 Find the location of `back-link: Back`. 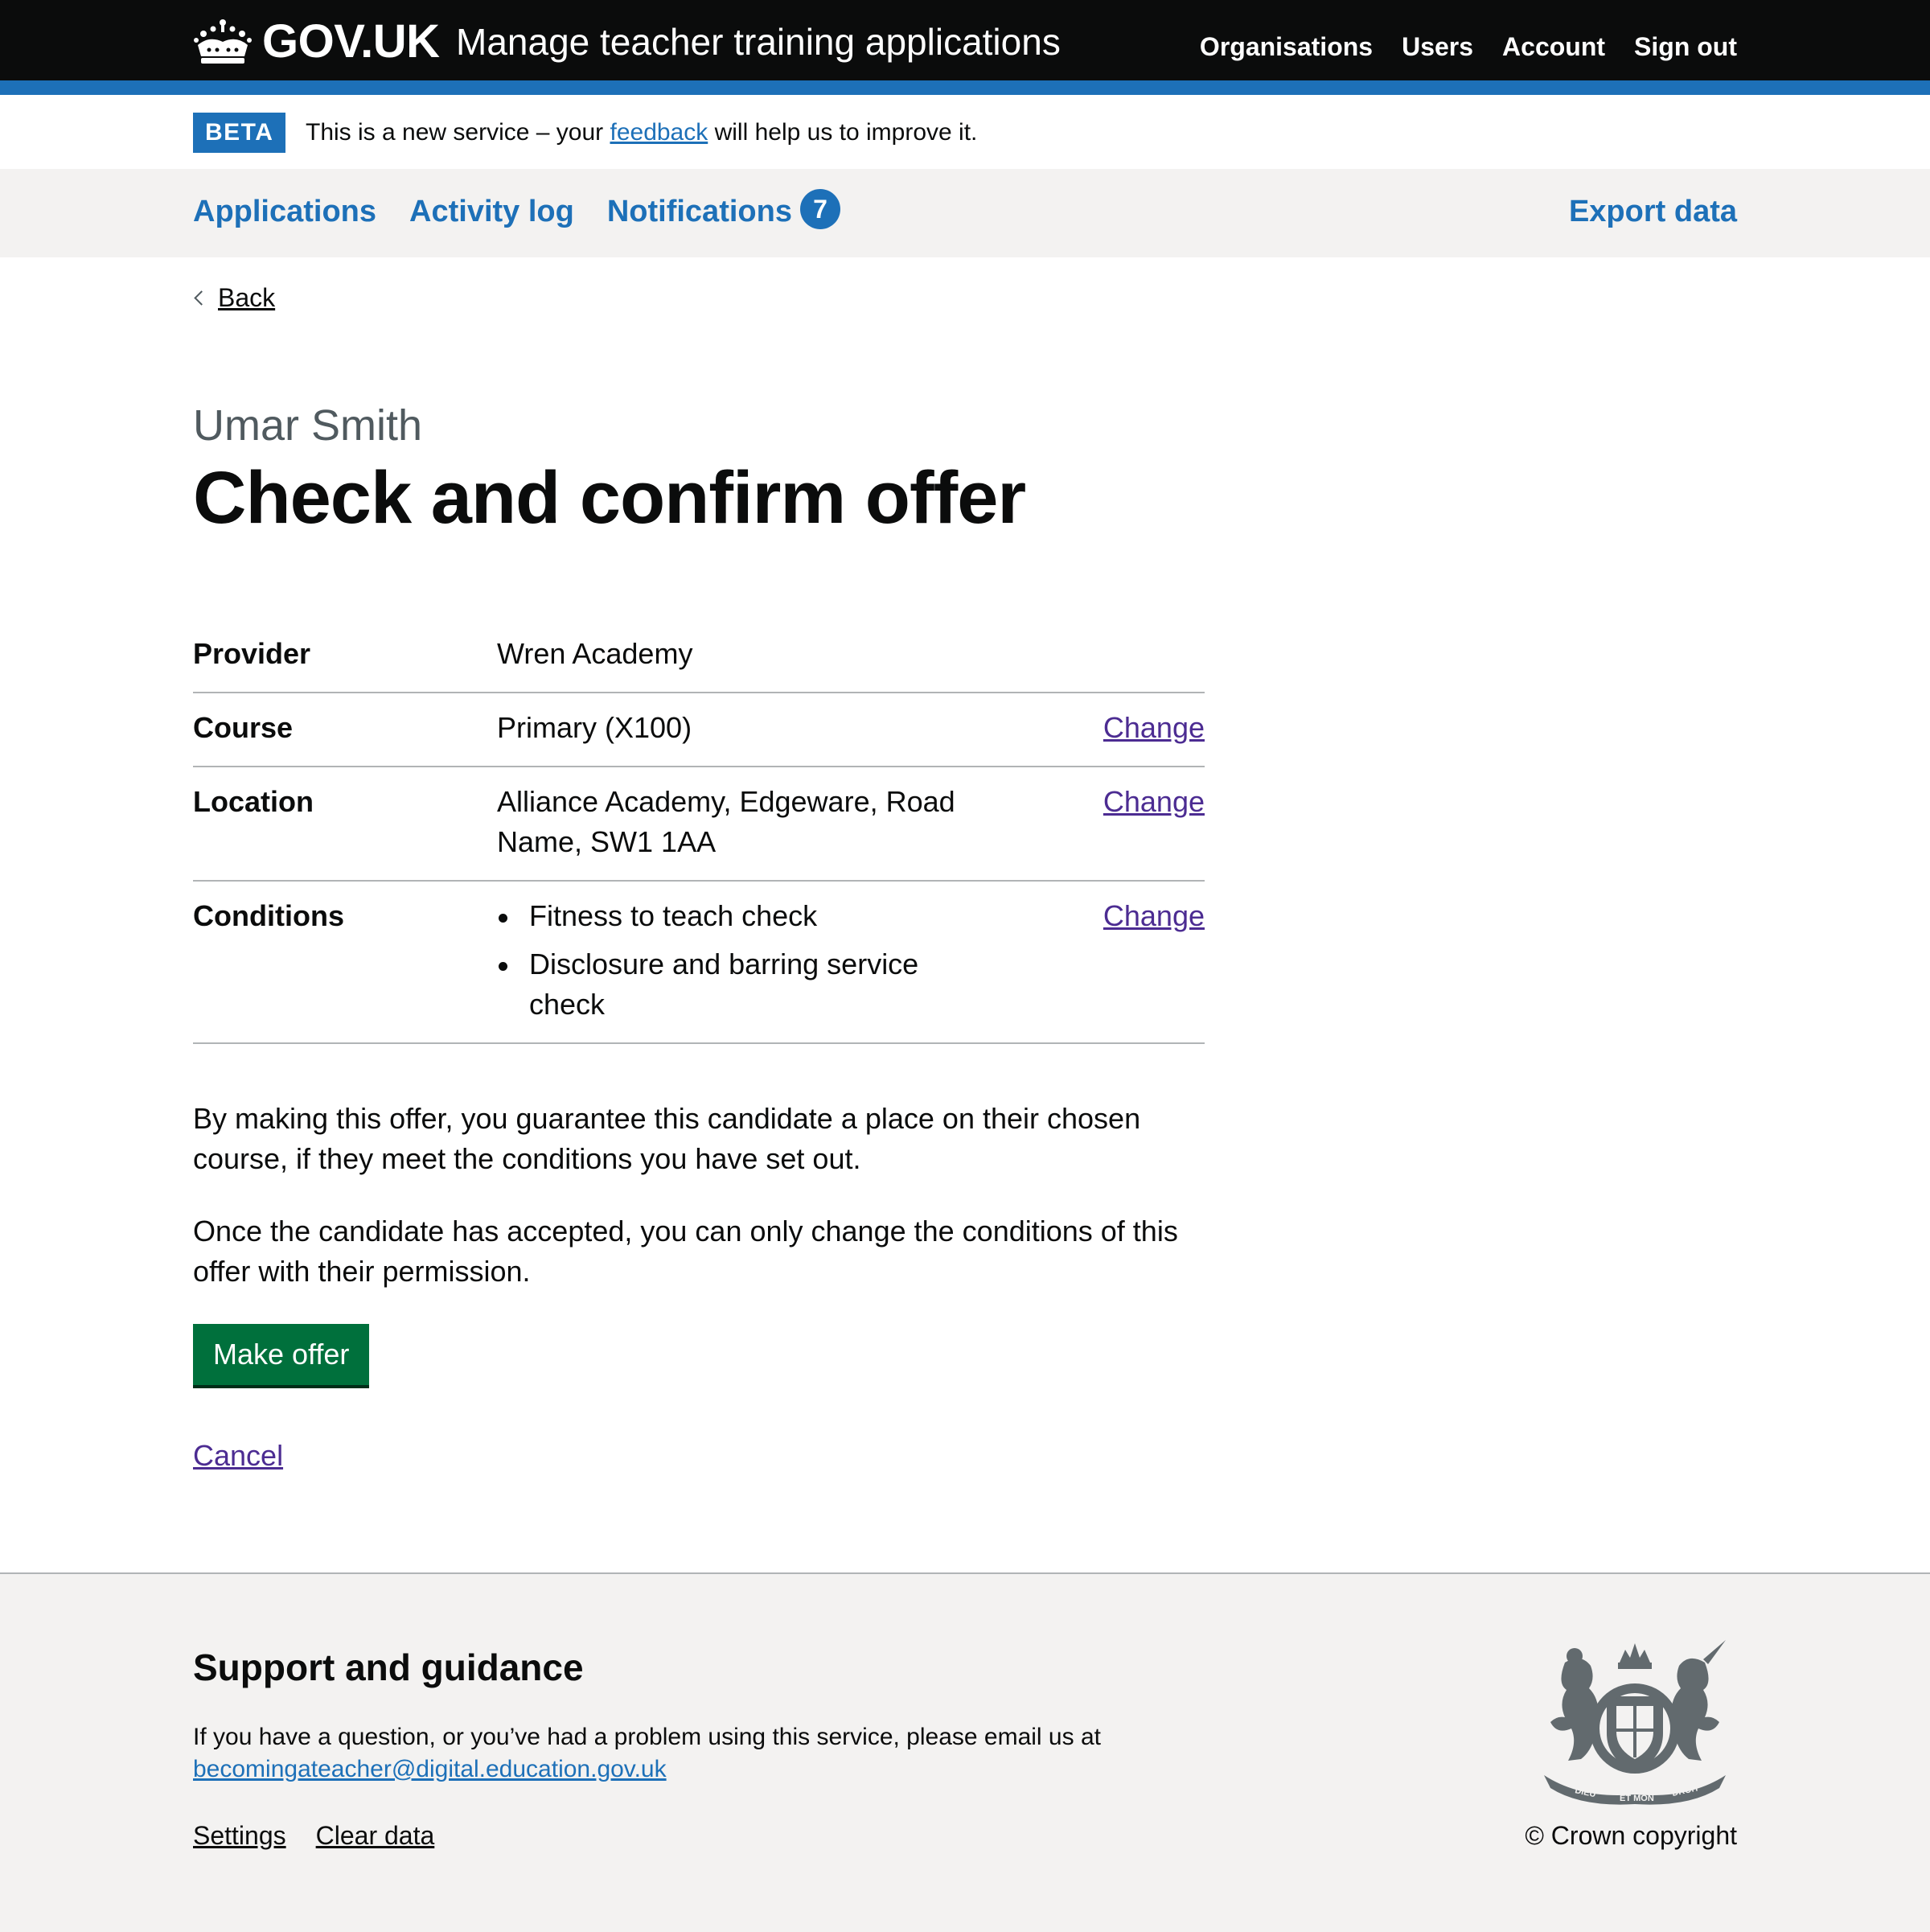

back-link: Back is located at coordinates (234, 298).